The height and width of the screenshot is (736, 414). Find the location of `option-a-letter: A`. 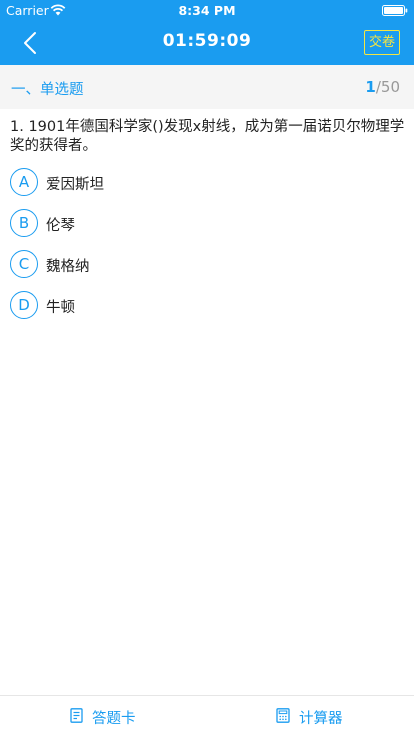

option-a-letter: A is located at coordinates (24, 182).